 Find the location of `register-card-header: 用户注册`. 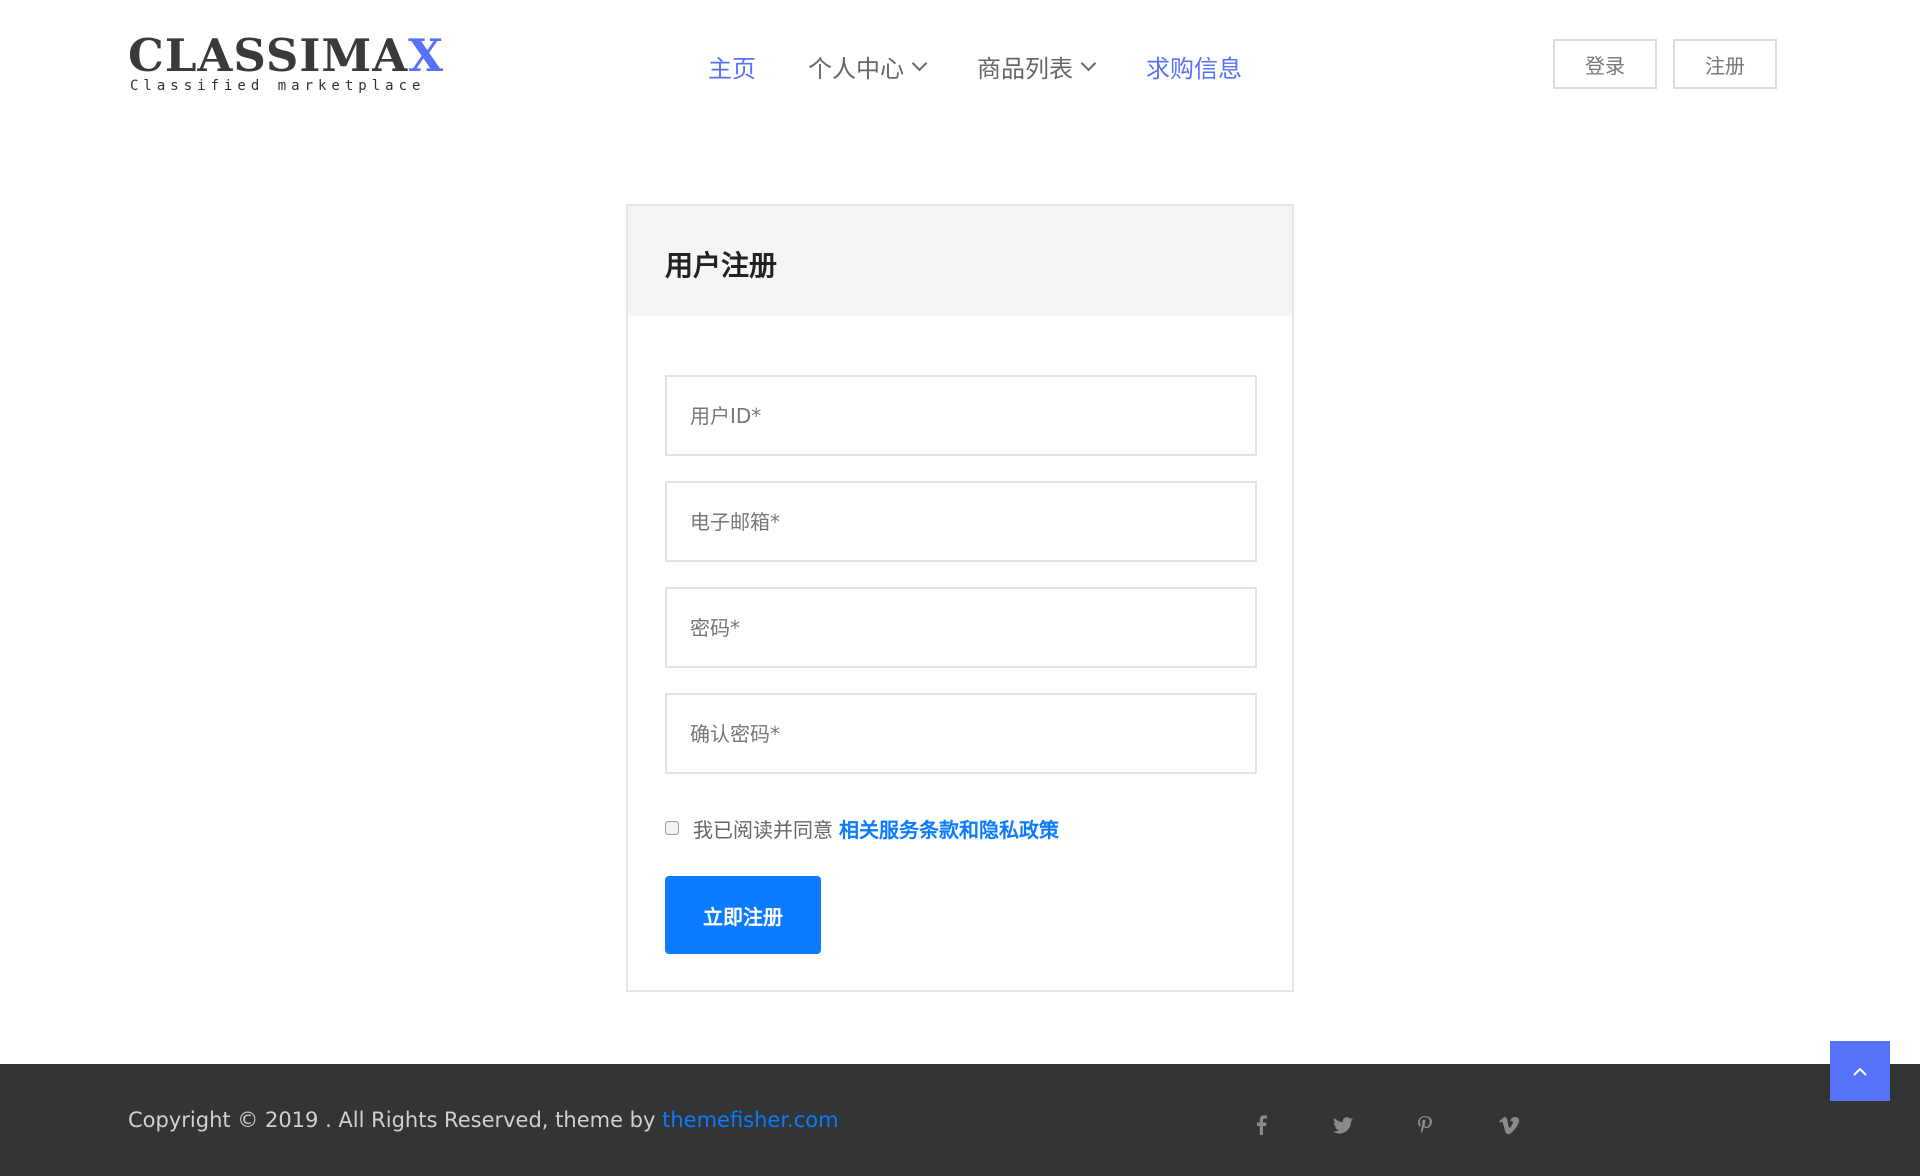

register-card-header: 用户注册 is located at coordinates (960, 261).